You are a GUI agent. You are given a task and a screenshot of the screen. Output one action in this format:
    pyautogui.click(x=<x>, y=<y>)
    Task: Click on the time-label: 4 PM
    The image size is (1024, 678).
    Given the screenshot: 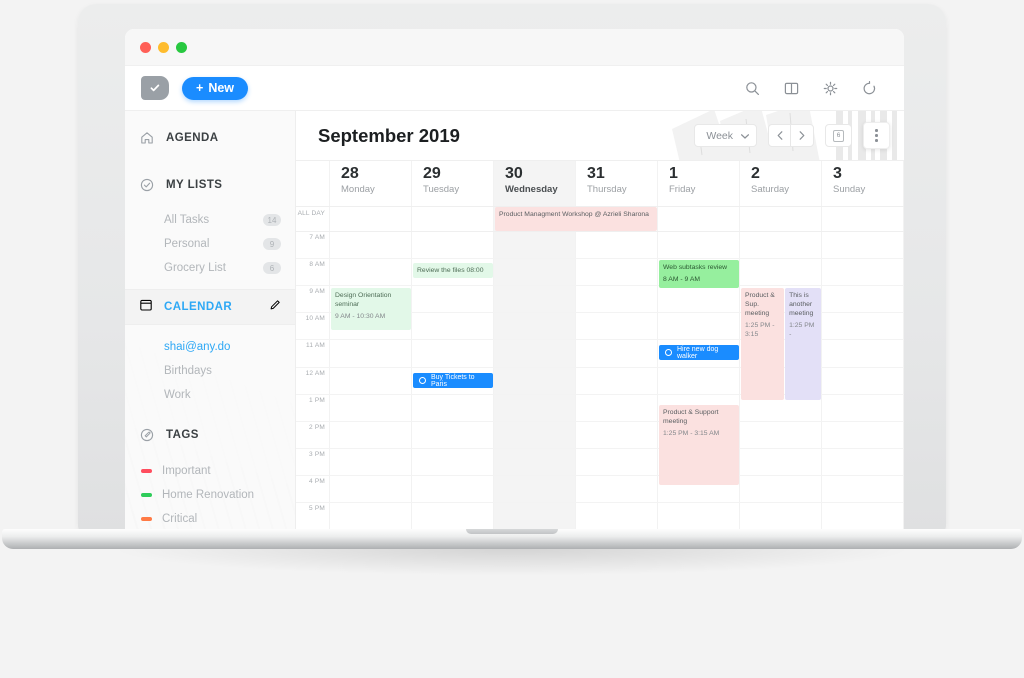 What is the action you would take?
    pyautogui.click(x=317, y=481)
    